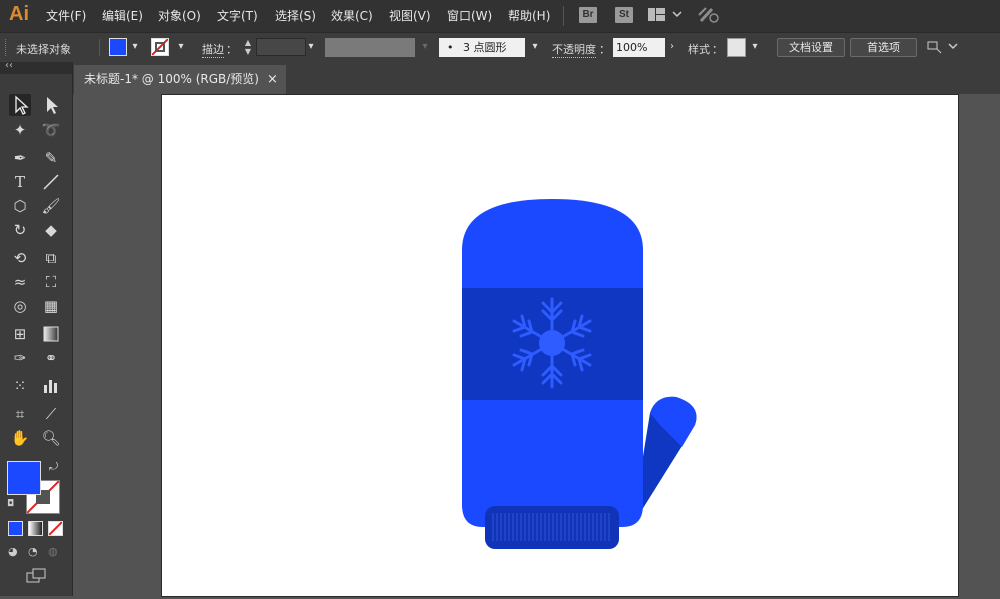 This screenshot has width=1000, height=599. I want to click on mesh-tool-icon: ⊞, so click(20, 334).